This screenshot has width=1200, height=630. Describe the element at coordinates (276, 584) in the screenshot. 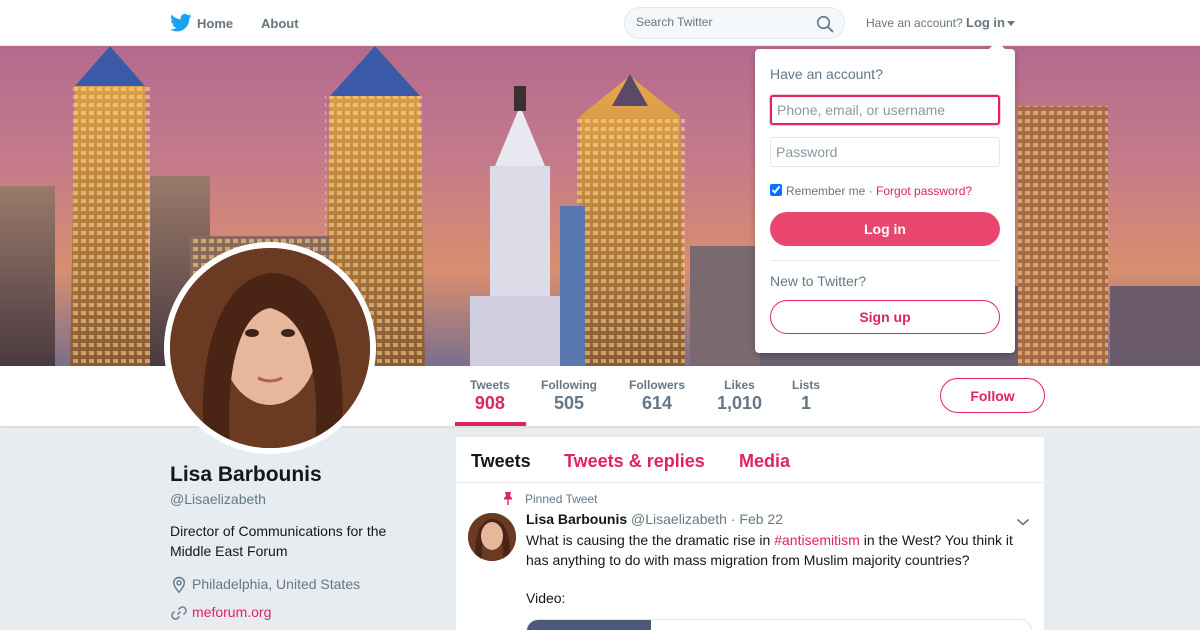

I see `location-text: Philadelphia, United States` at that location.